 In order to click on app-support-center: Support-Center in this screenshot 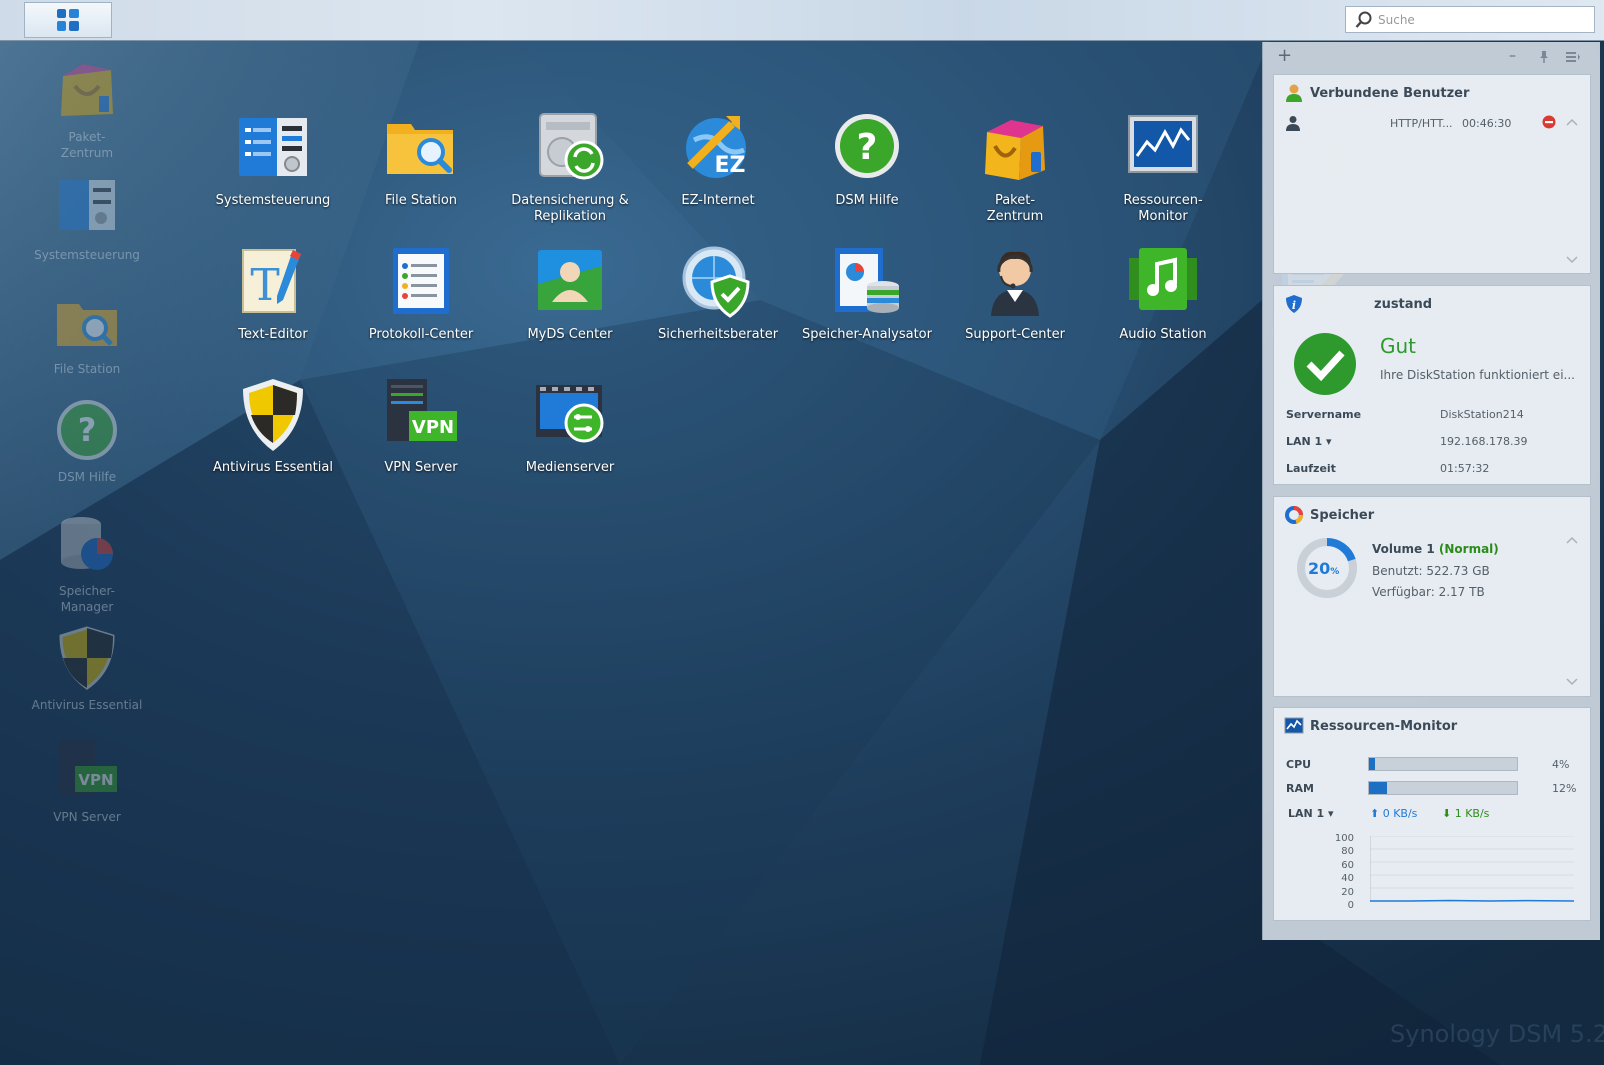, I will do `click(1015, 293)`.